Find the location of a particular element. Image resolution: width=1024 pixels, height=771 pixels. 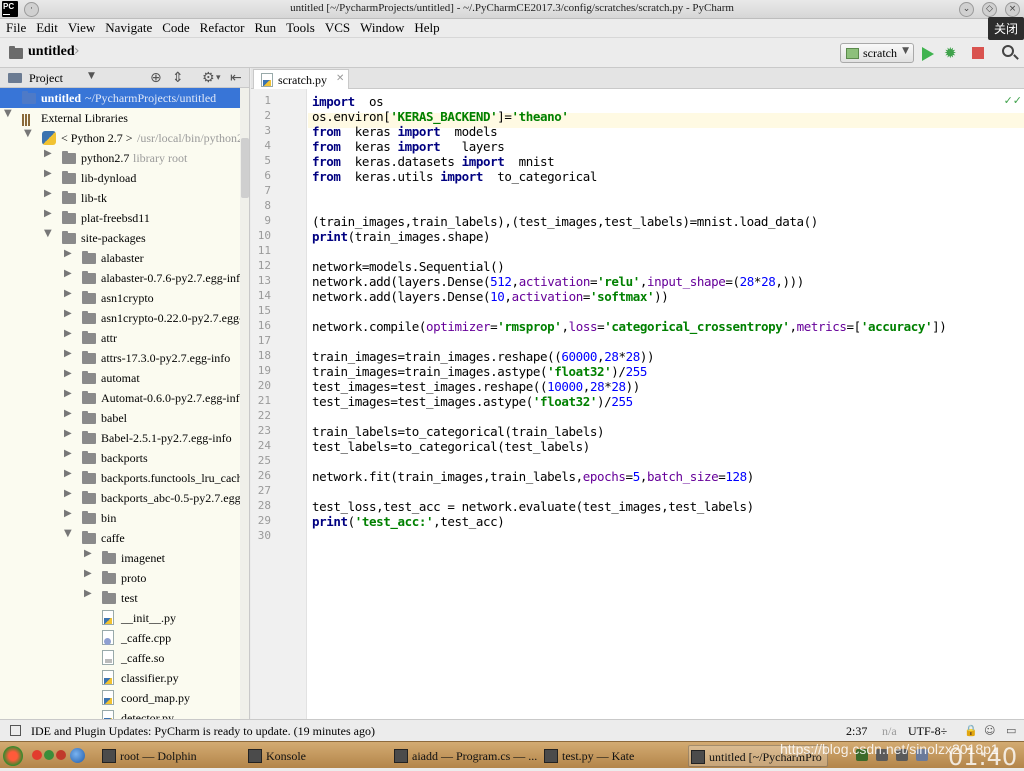

lock-icon: 🔒 is located at coordinates (971, 730).